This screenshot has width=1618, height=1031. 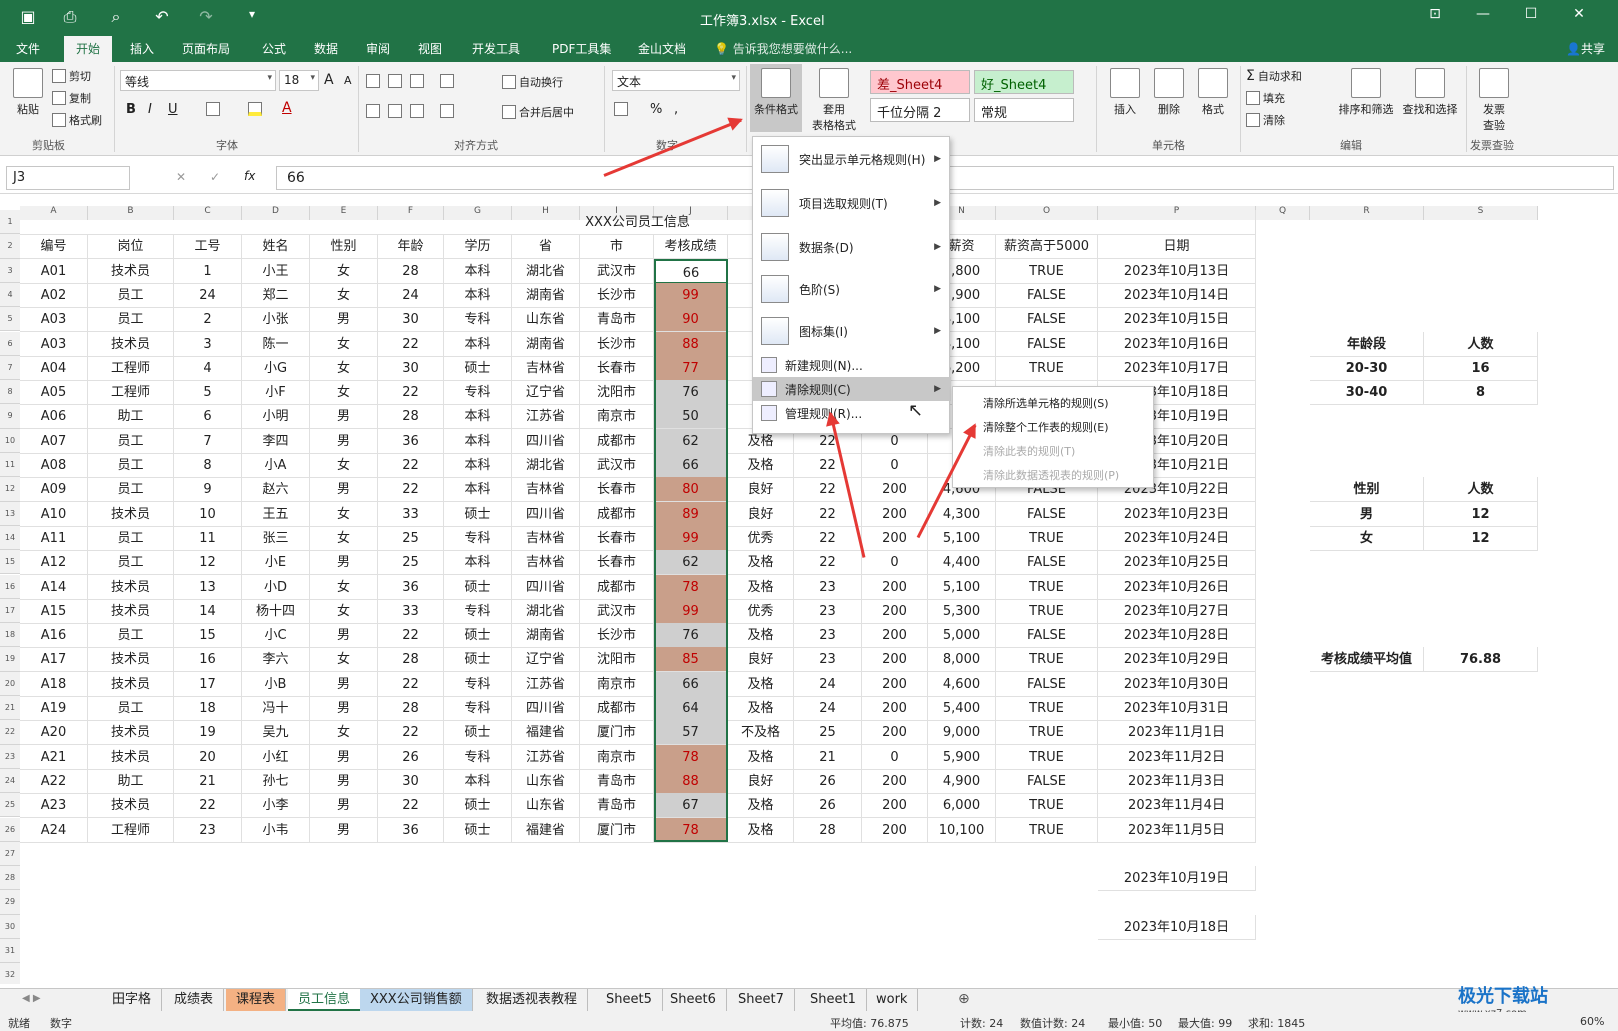 What do you see at coordinates (828, 684) in the screenshot?
I see `table-cell: 24` at bounding box center [828, 684].